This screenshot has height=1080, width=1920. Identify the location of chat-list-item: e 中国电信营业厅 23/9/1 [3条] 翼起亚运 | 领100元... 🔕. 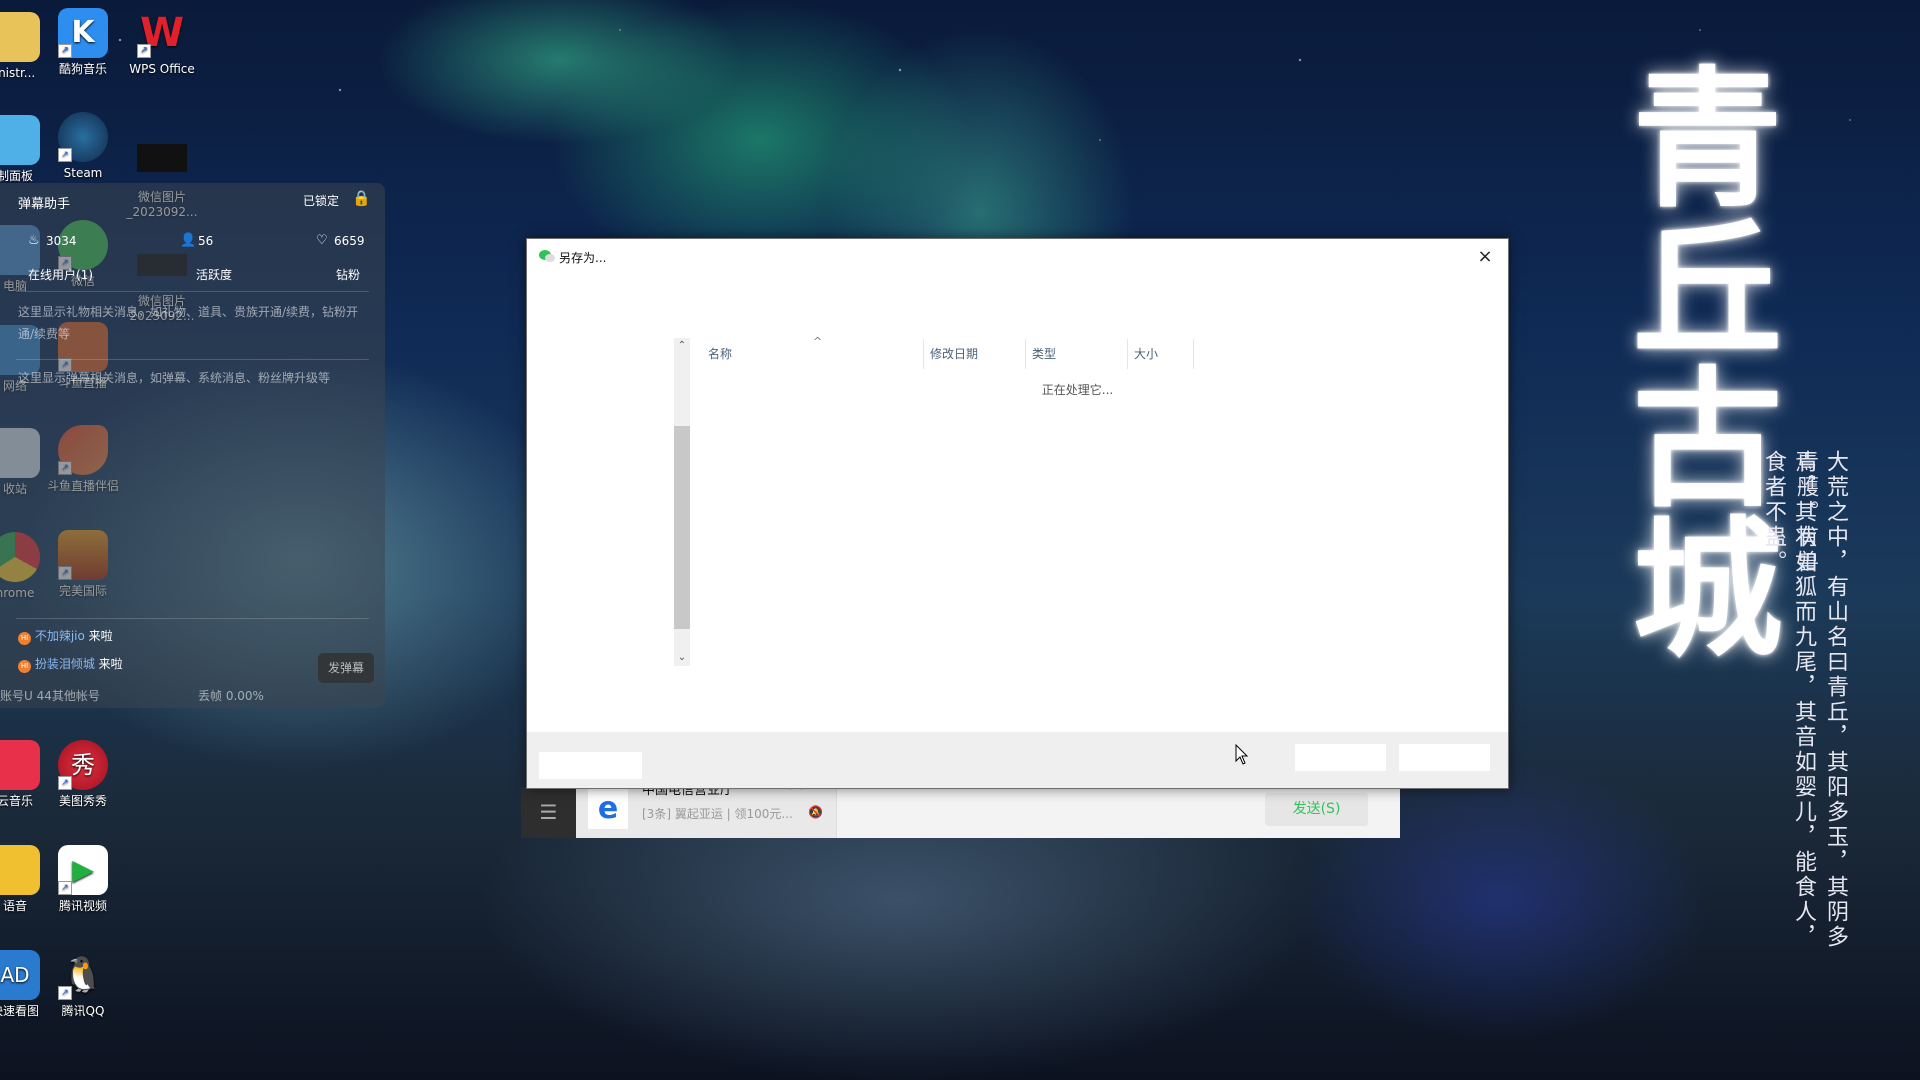
(706, 808).